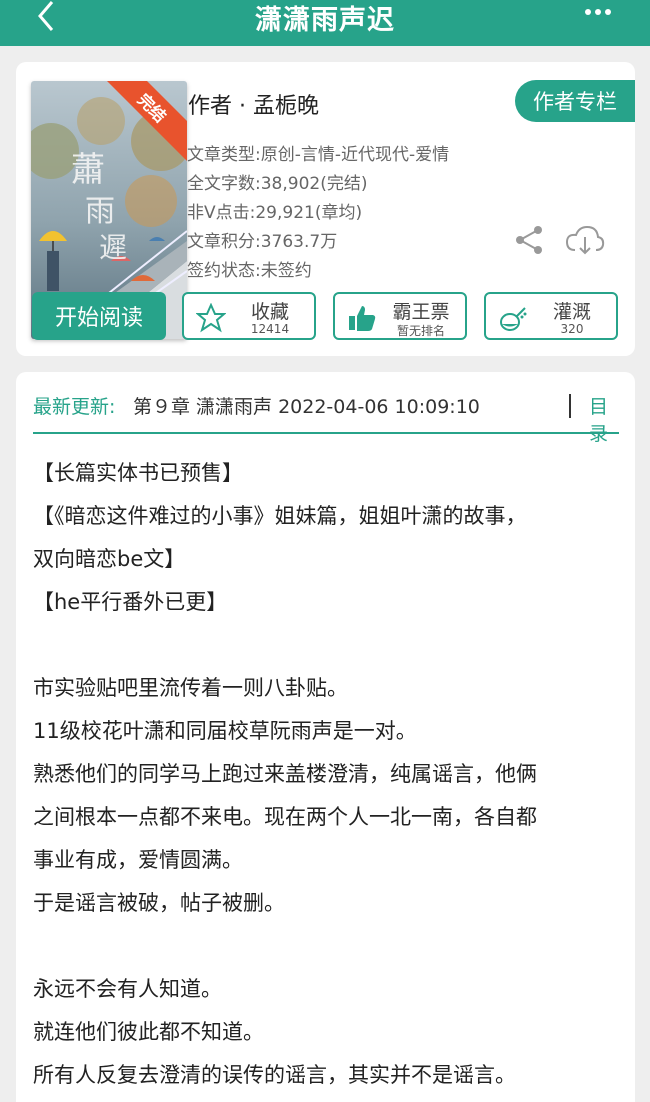 The image size is (650, 1102). I want to click on irrigate-count: 320, so click(572, 329).